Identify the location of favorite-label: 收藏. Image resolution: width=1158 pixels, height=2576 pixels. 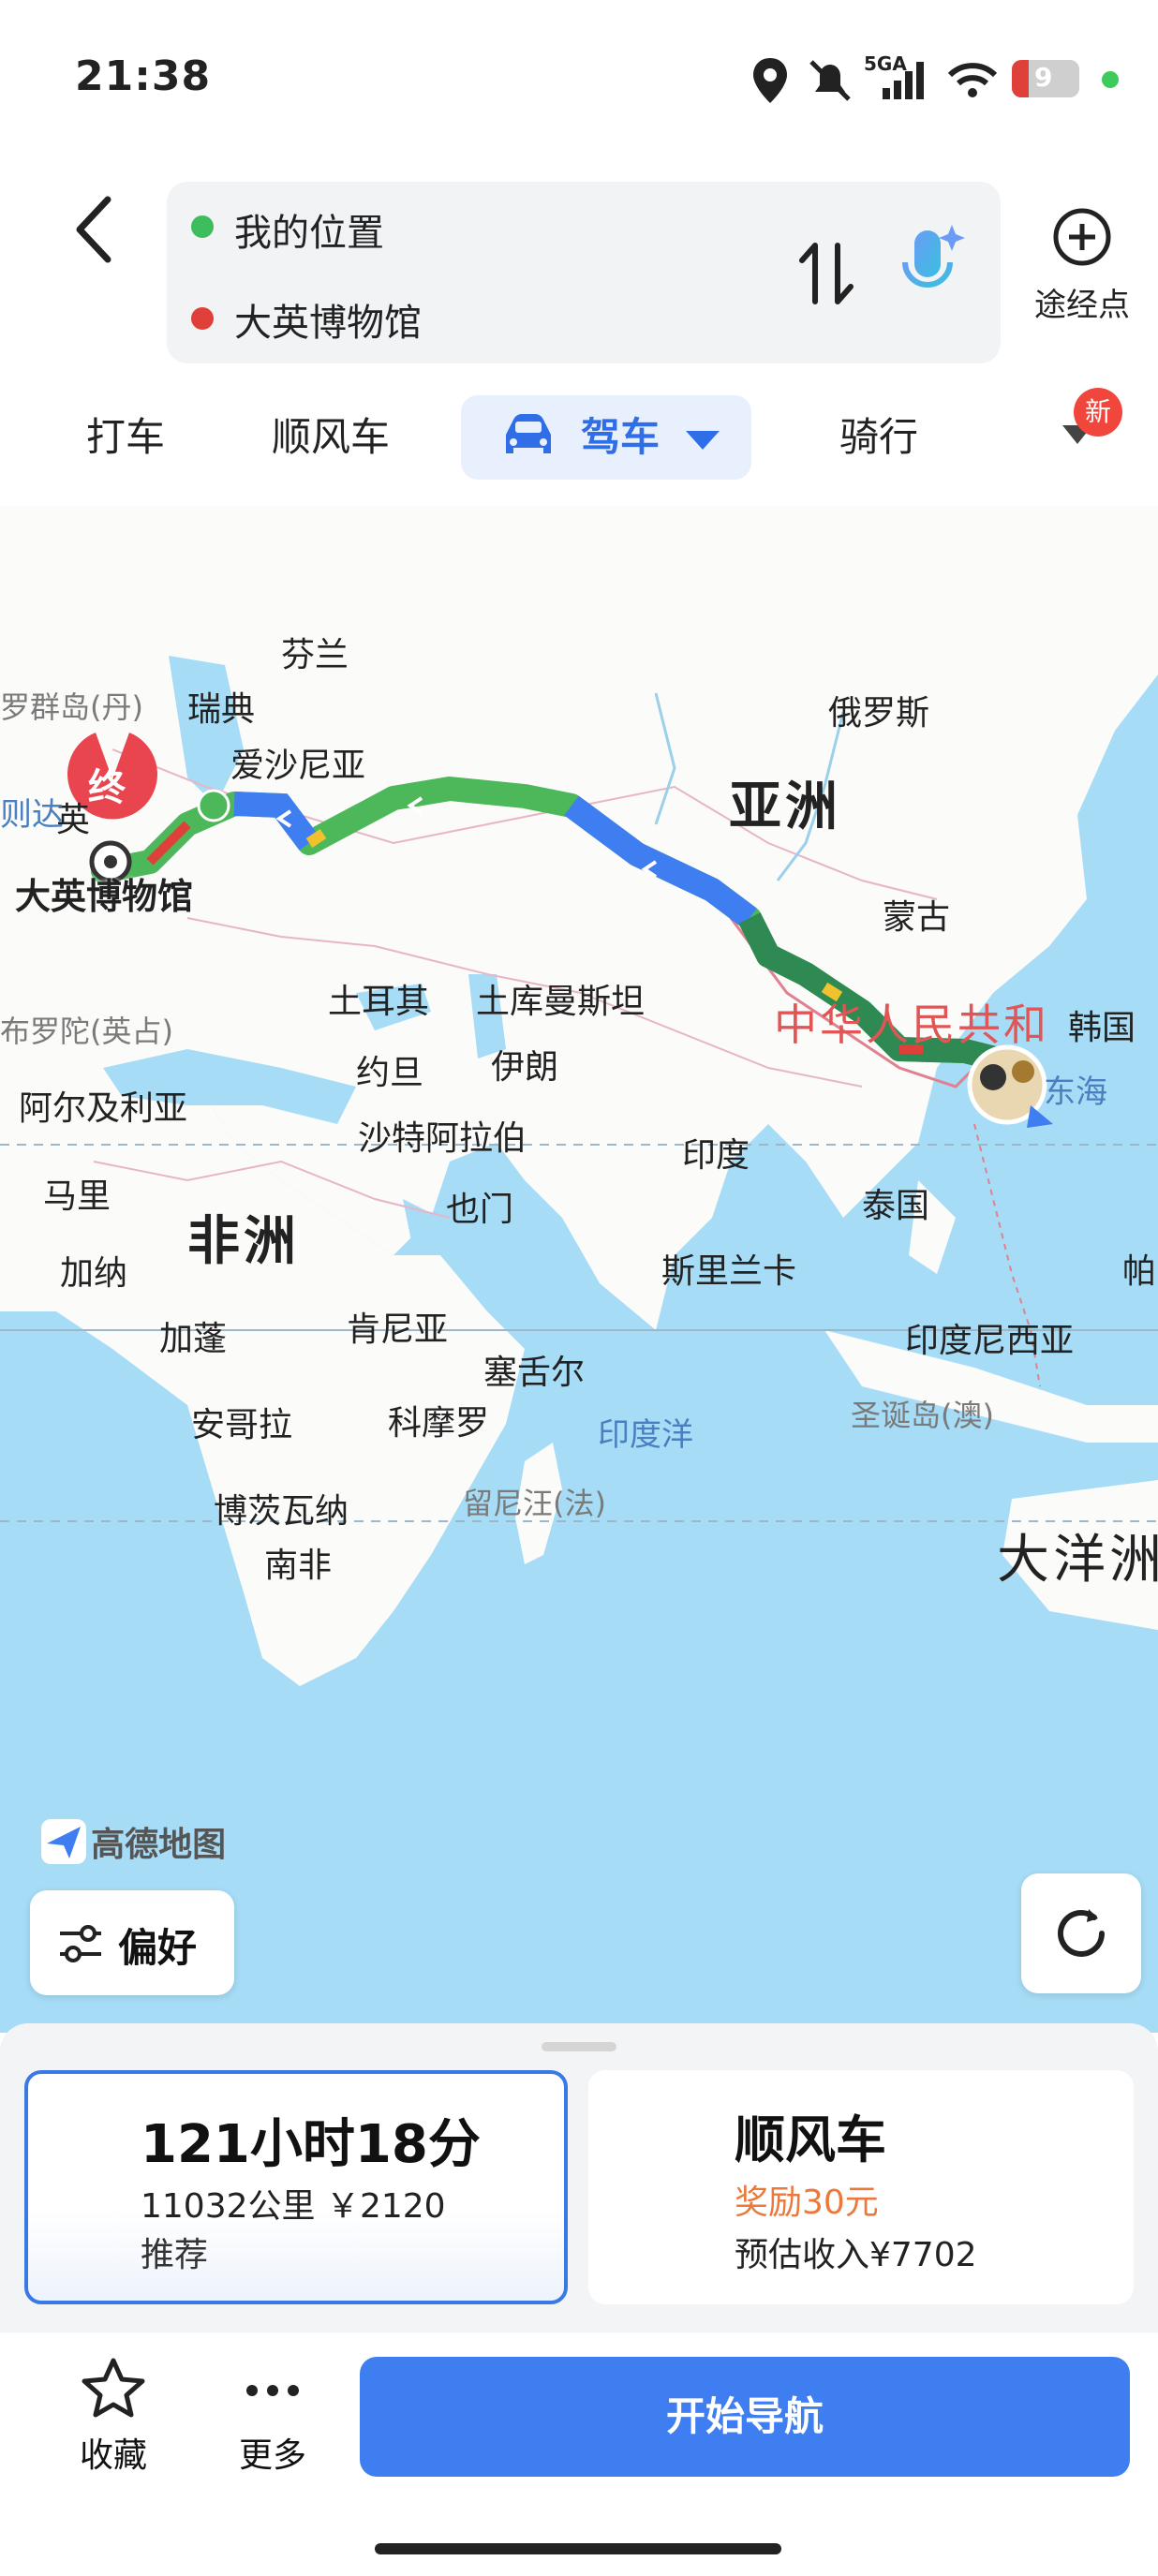
(113, 2455).